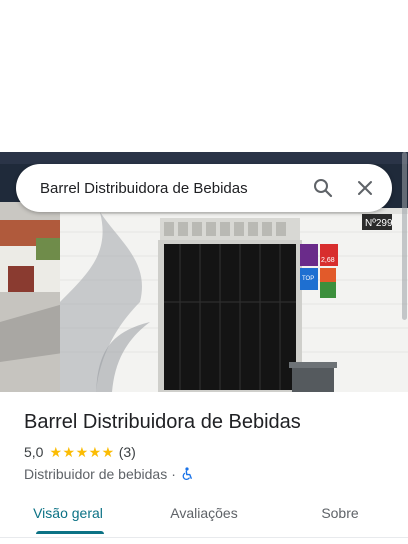 The height and width of the screenshot is (544, 408). Describe the element at coordinates (68, 514) in the screenshot. I see `tab-overview: Visão geral` at that location.